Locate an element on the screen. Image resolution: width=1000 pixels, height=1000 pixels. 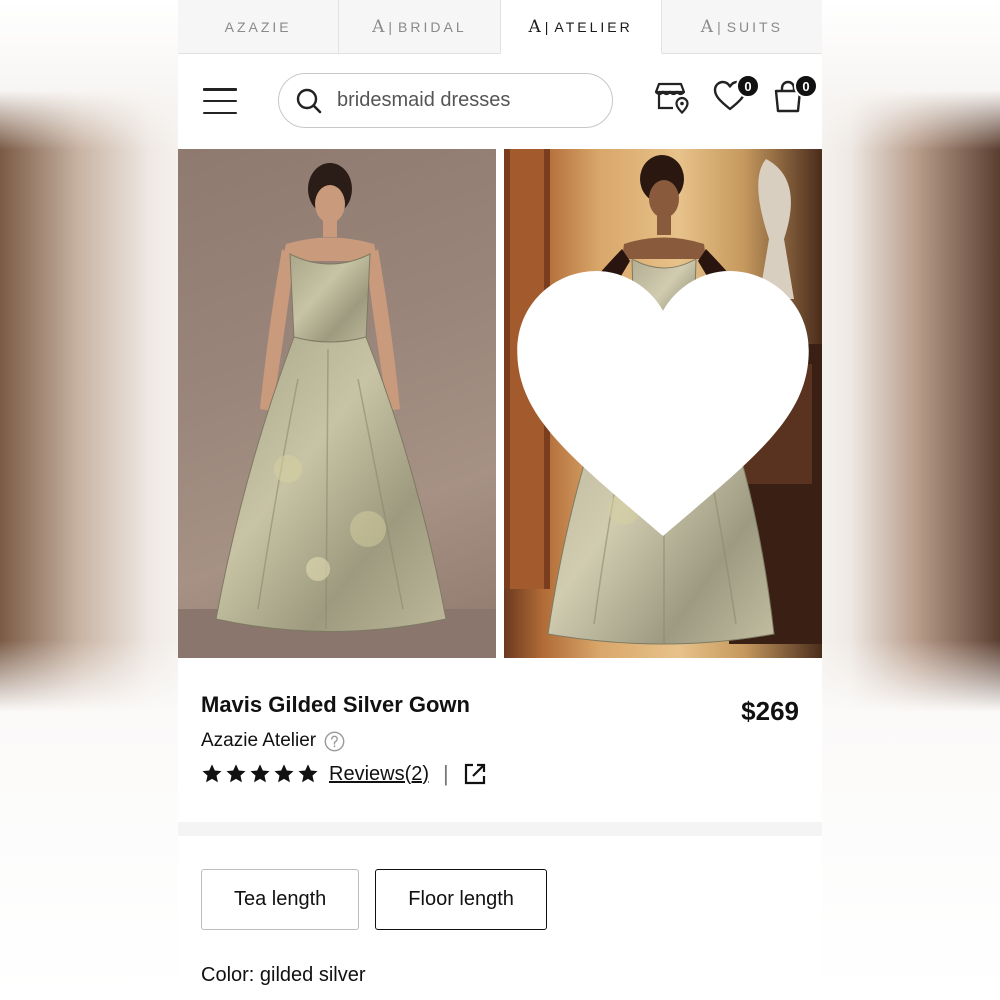
search-bar is located at coordinates (445, 100).